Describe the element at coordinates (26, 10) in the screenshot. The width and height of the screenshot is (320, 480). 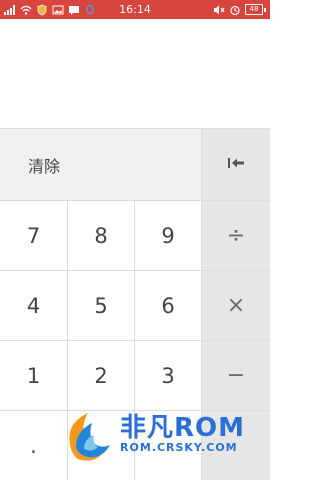
I see `wifi-icon` at that location.